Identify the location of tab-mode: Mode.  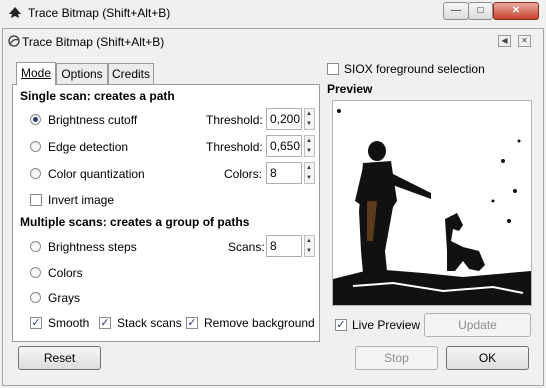
(36, 73).